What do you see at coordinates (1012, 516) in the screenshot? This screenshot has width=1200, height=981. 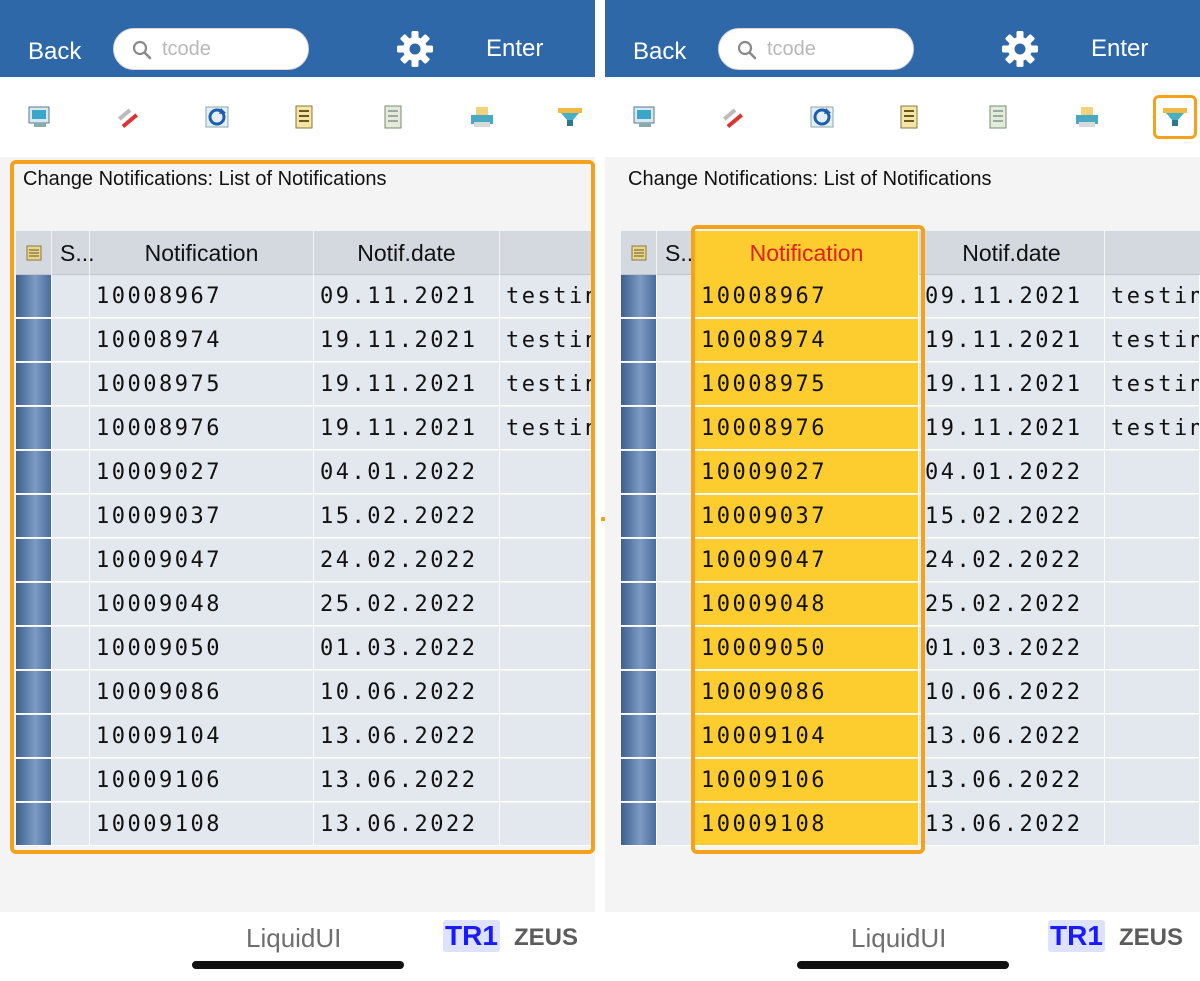 I see `cell-notif-date: 15.02.2022` at bounding box center [1012, 516].